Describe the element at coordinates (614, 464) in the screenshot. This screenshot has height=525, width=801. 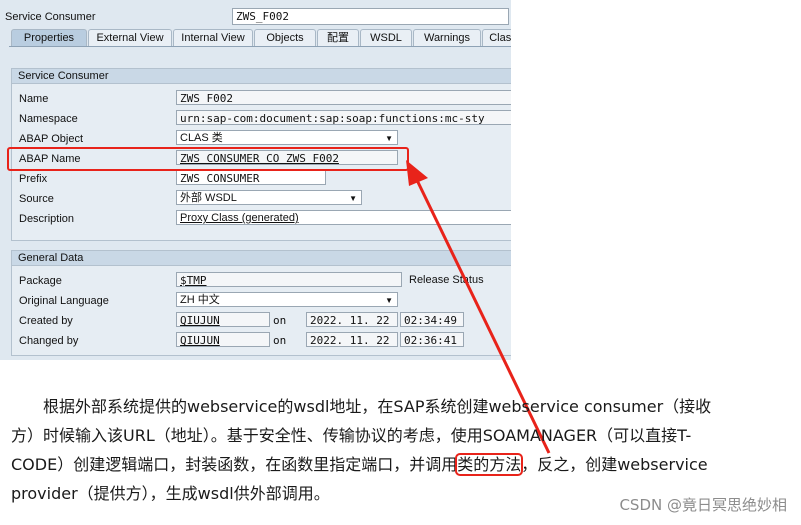
I see `article-text: ，反之，创建webservice` at that location.